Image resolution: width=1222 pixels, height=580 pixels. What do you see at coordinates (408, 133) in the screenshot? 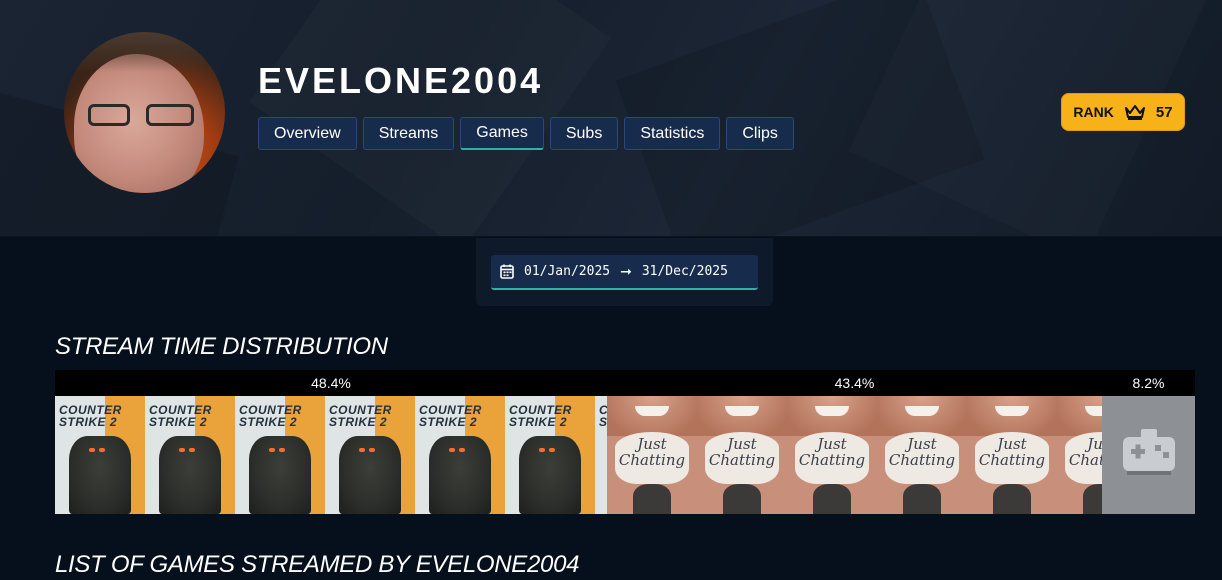
I see `tab-streams: Streams` at bounding box center [408, 133].